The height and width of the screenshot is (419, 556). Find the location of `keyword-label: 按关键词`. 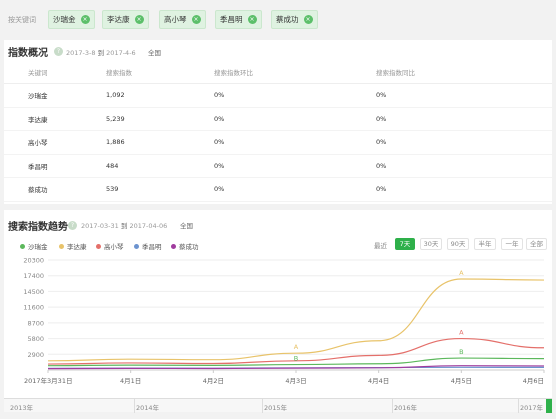

keyword-label: 按关键词 is located at coordinates (22, 20).